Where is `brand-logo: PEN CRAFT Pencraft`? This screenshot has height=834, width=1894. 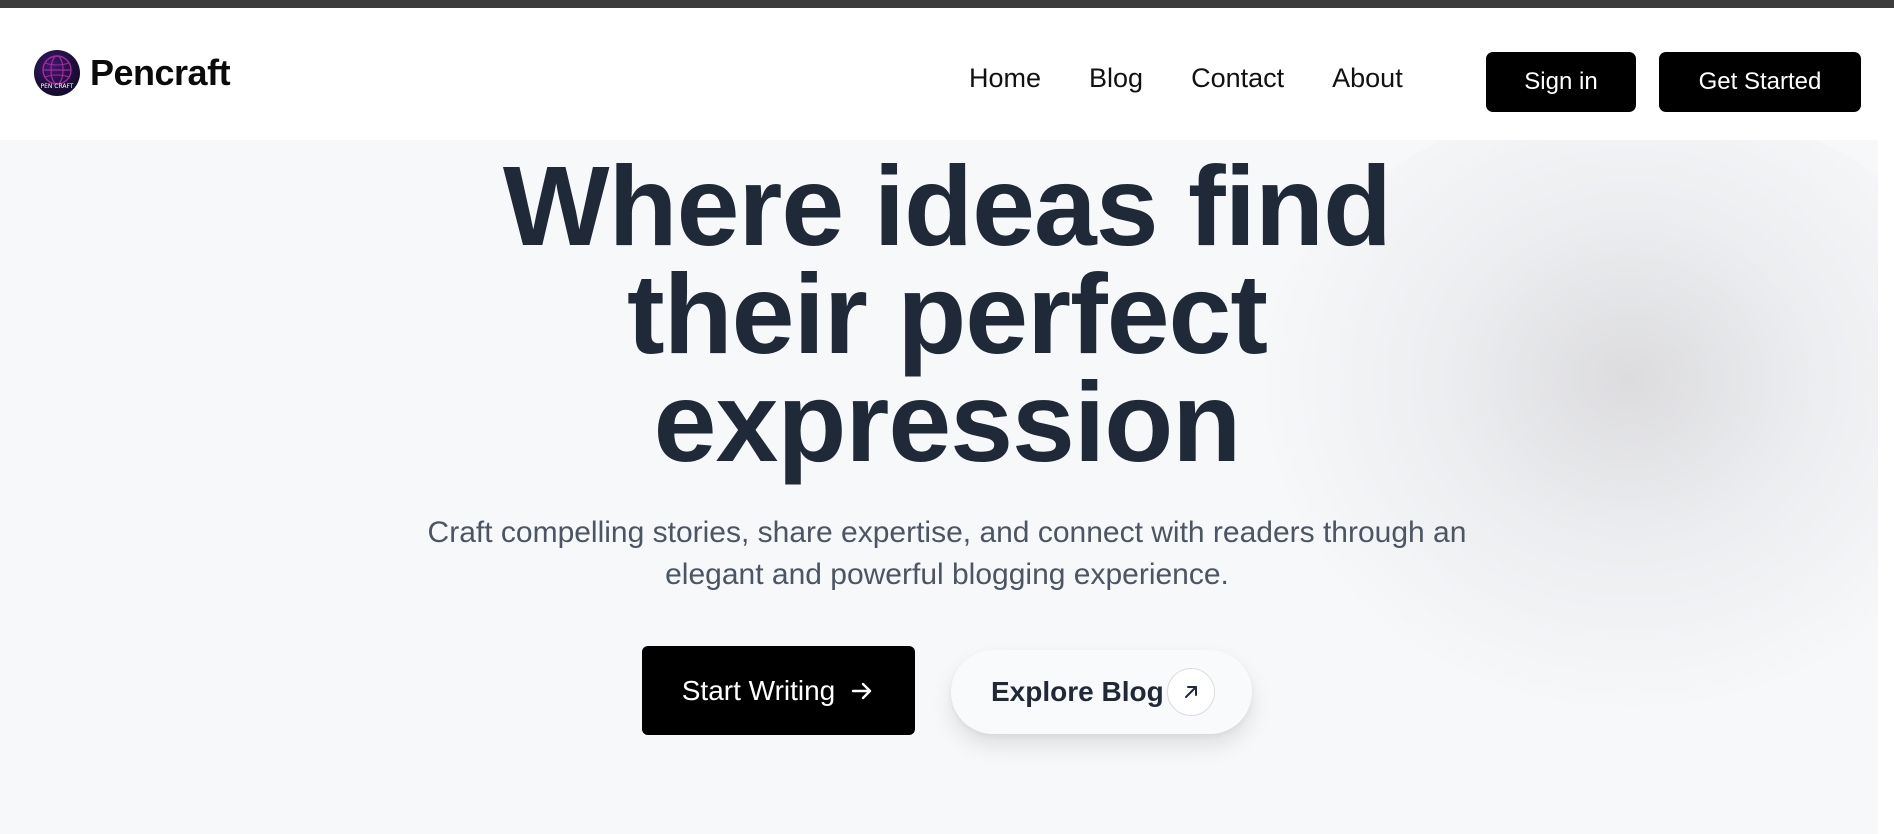 brand-logo: PEN CRAFT Pencraft is located at coordinates (132, 73).